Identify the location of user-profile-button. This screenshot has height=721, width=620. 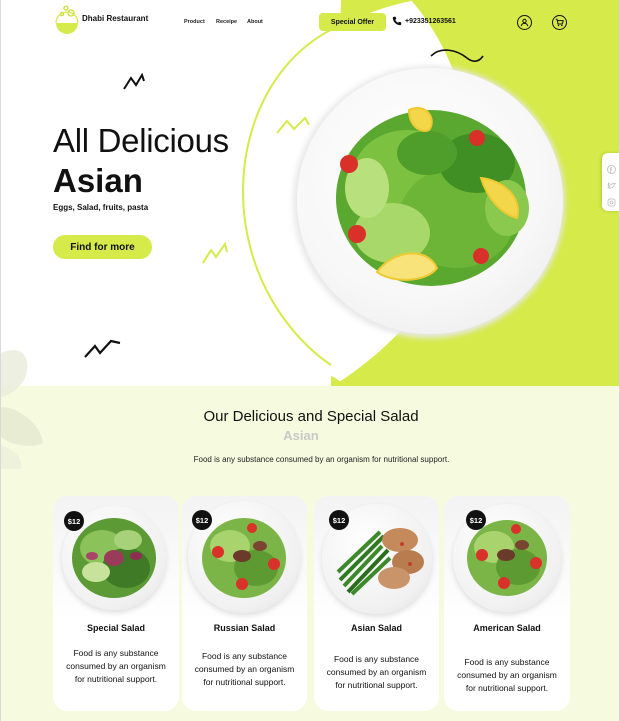
(524, 22).